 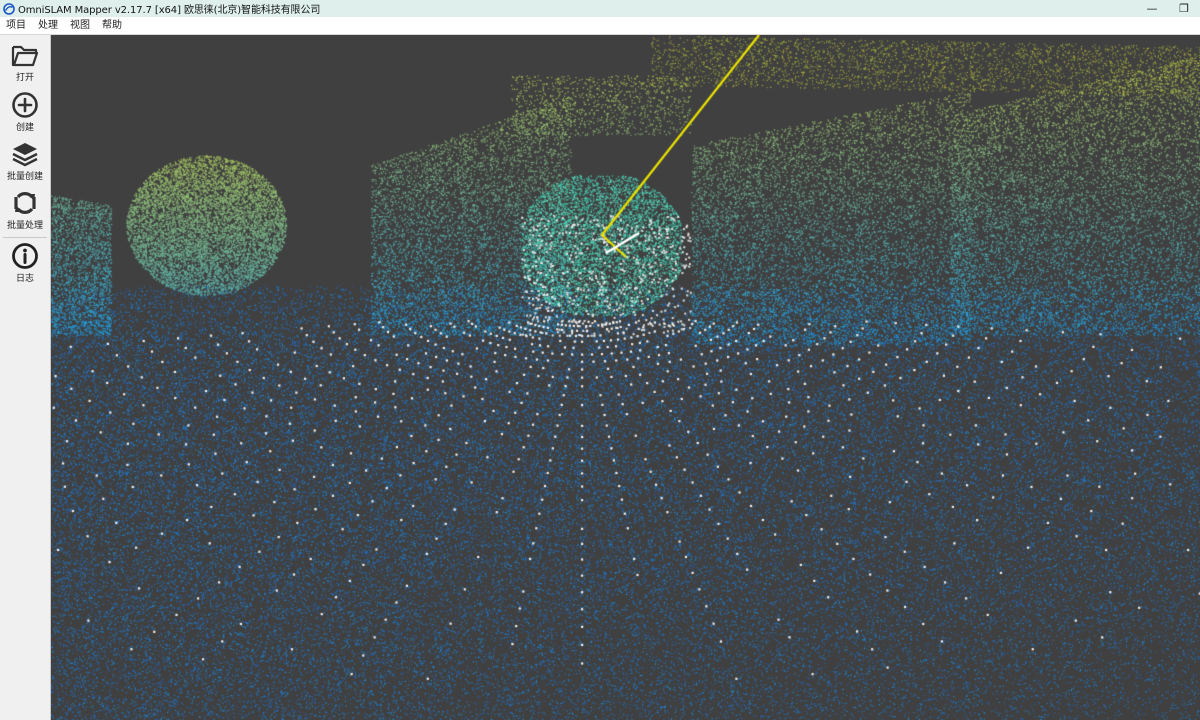 What do you see at coordinates (24, 177) in the screenshot?
I see `batch-create-label: 批量创建` at bounding box center [24, 177].